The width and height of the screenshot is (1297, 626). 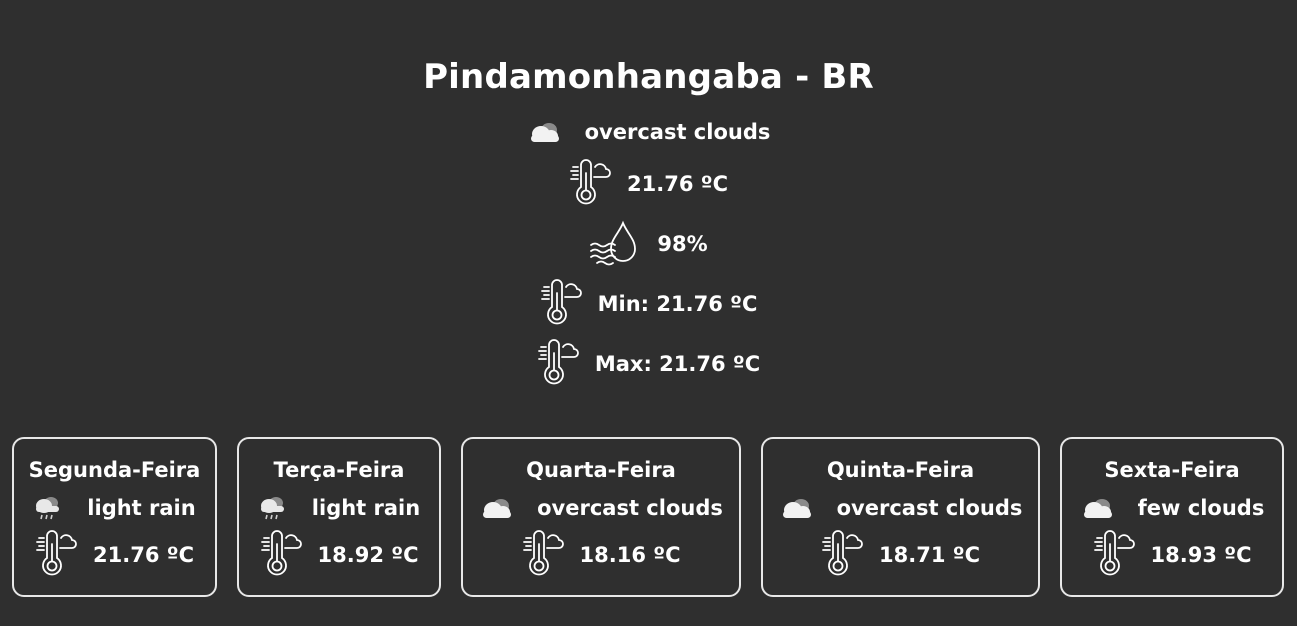 I want to click on forecast-description: few clouds, so click(x=1201, y=508).